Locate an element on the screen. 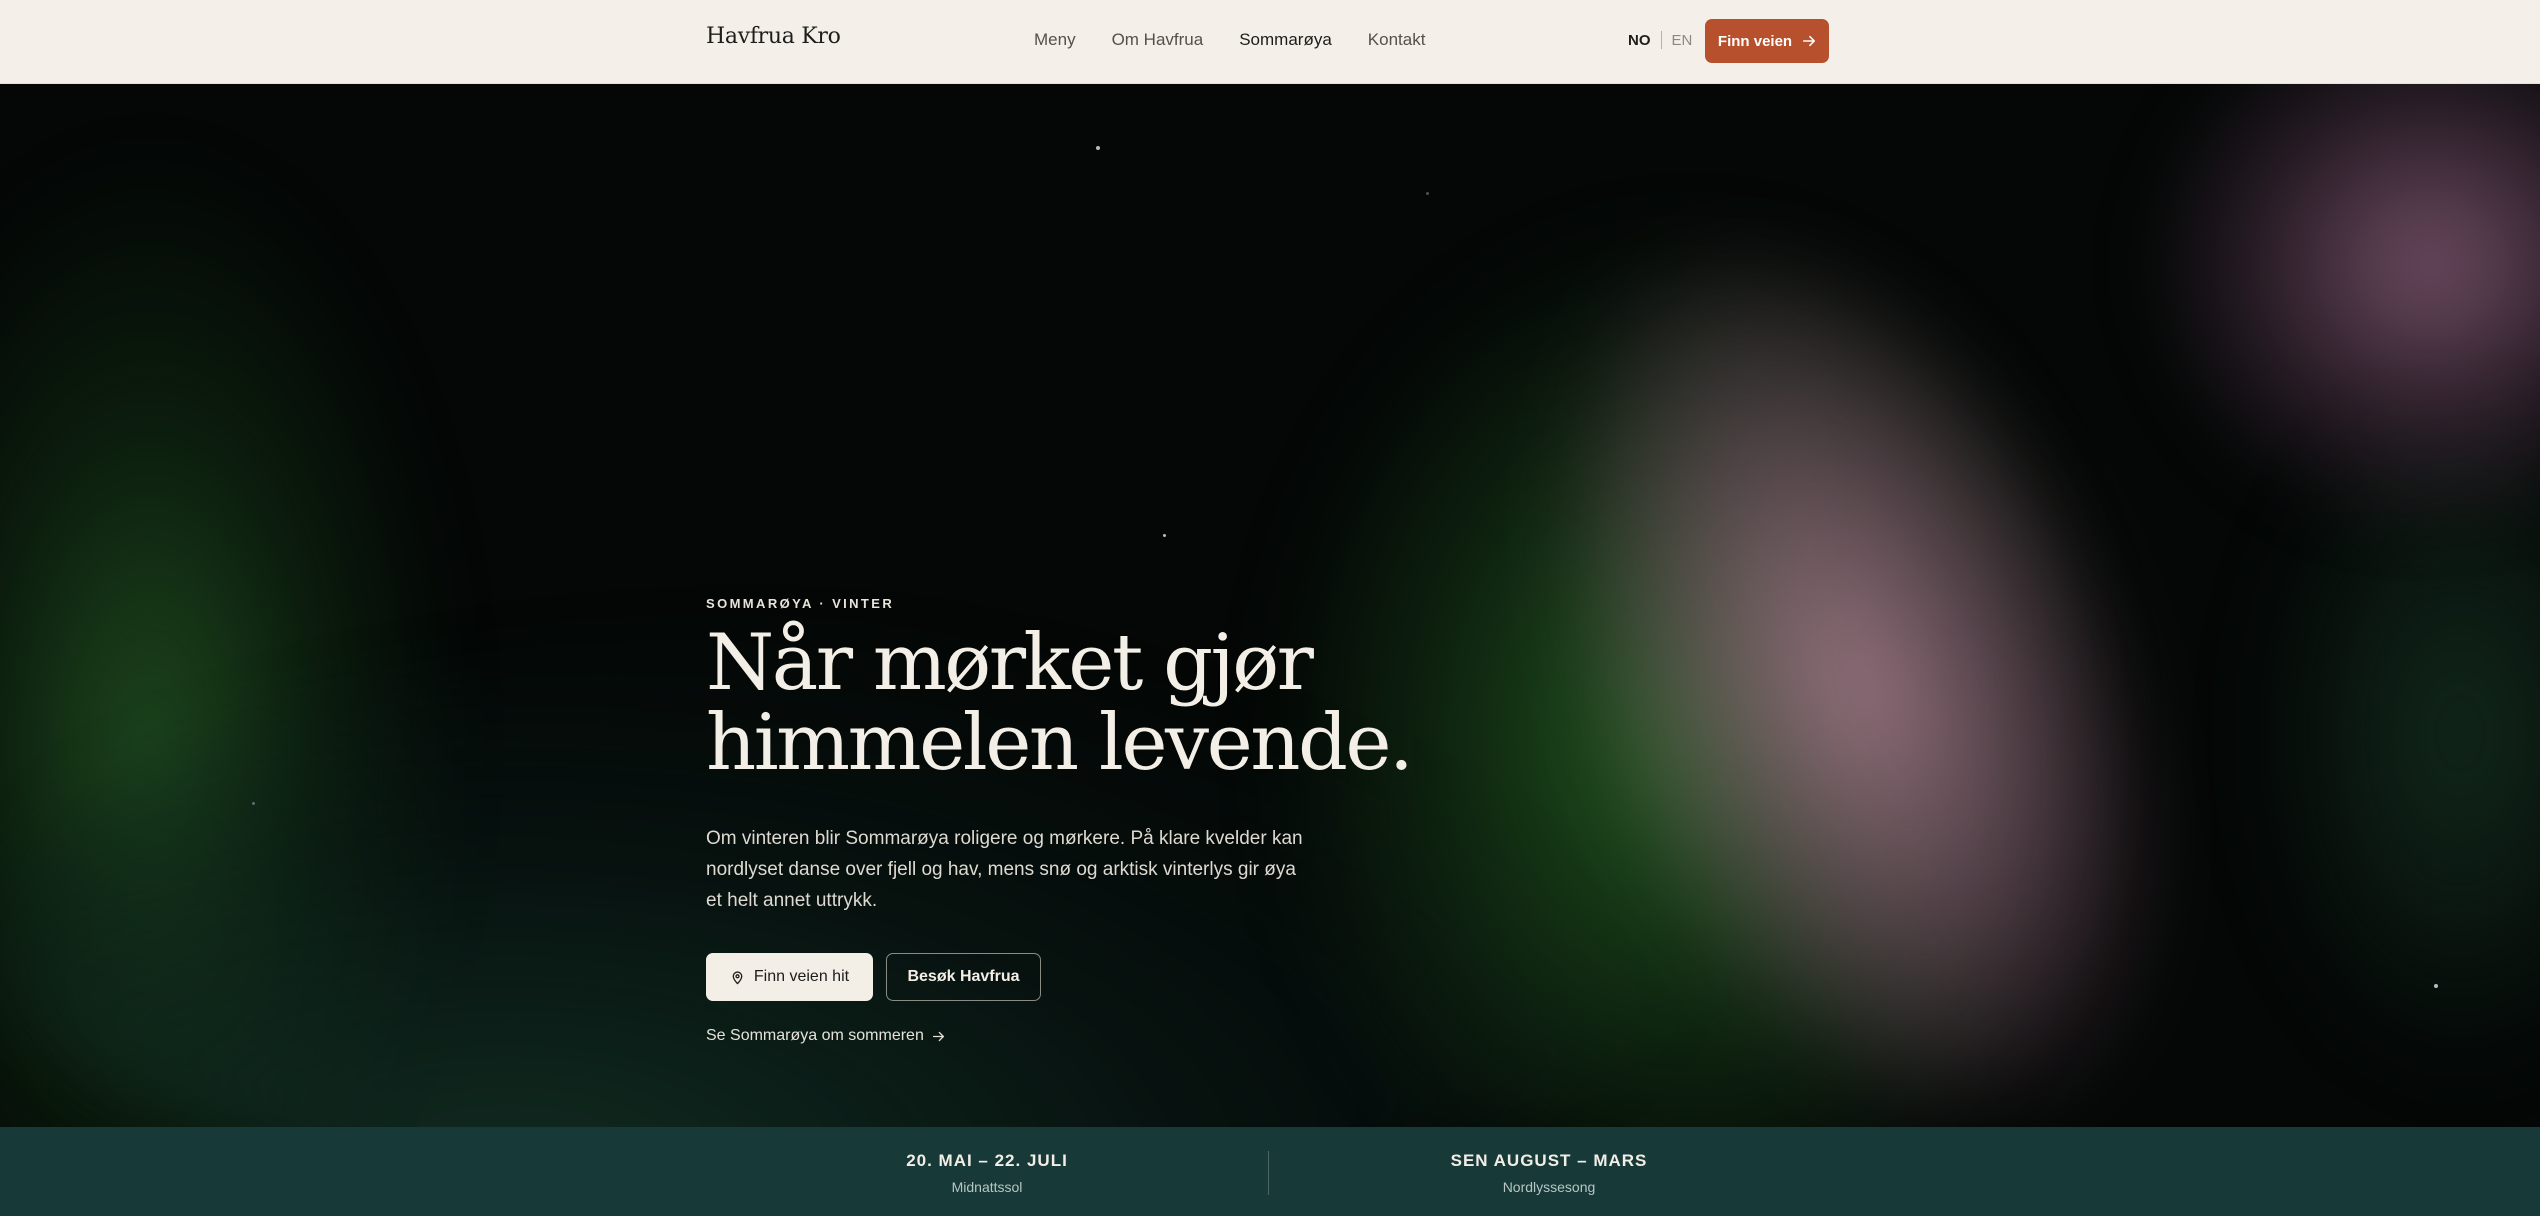 The image size is (2540, 1216). language-switcher: NO EN is located at coordinates (1660, 40).